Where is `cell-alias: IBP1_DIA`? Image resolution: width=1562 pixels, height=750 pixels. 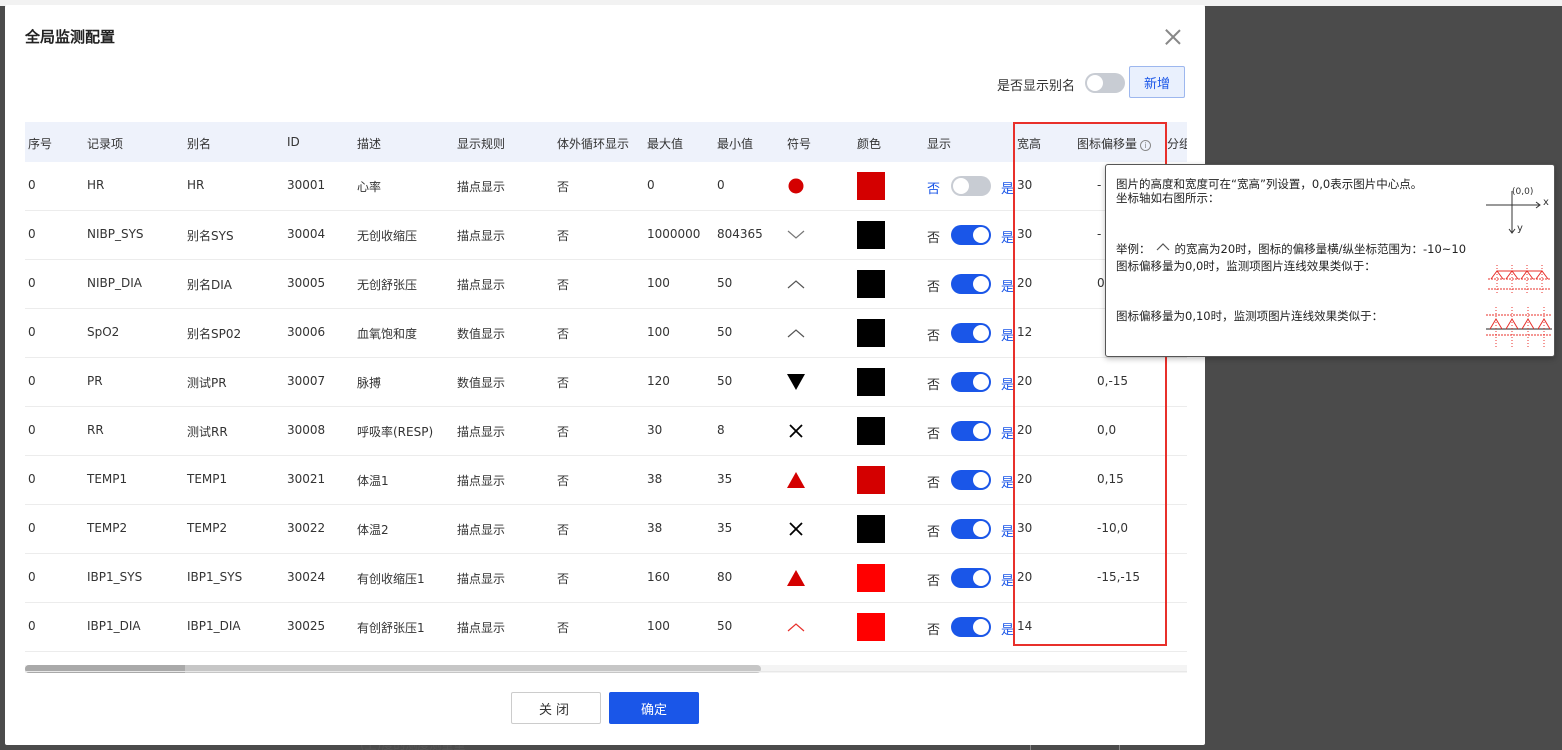
cell-alias: IBP1_DIA is located at coordinates (214, 626).